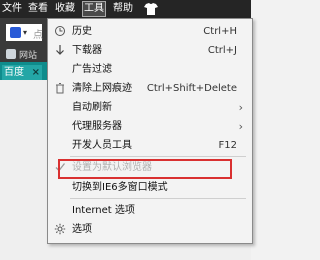 This screenshot has height=260, width=320. What do you see at coordinates (222, 50) in the screenshot?
I see `shortcut-text: Ctrl+J` at bounding box center [222, 50].